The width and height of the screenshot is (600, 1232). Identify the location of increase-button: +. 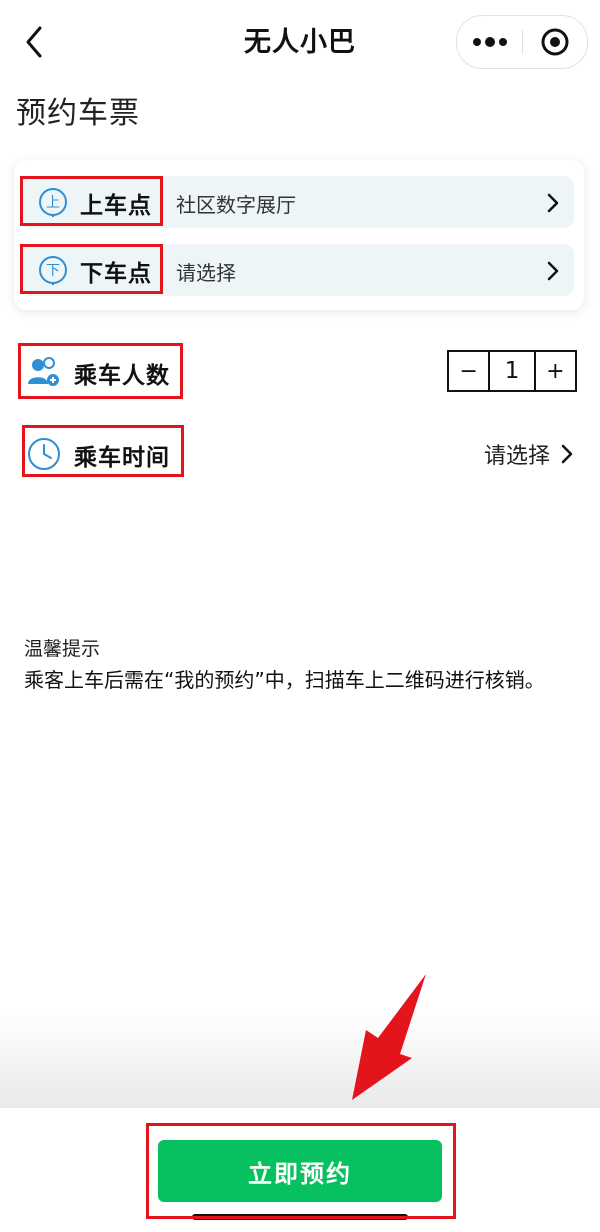
(555, 371).